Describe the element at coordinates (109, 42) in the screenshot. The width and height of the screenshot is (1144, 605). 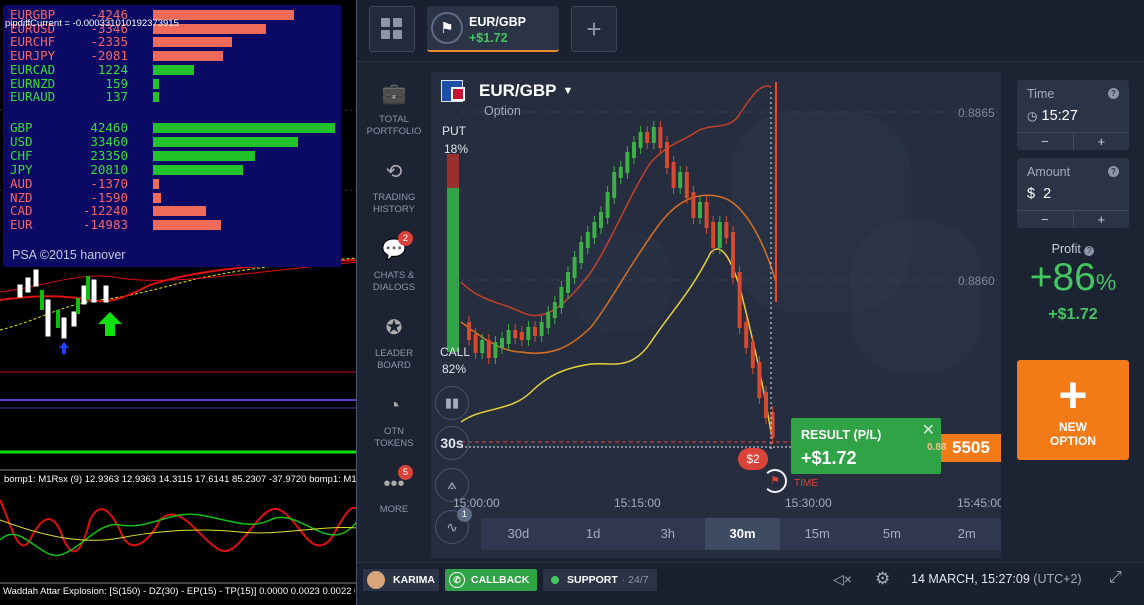
I see `pair-value: -2335` at that location.